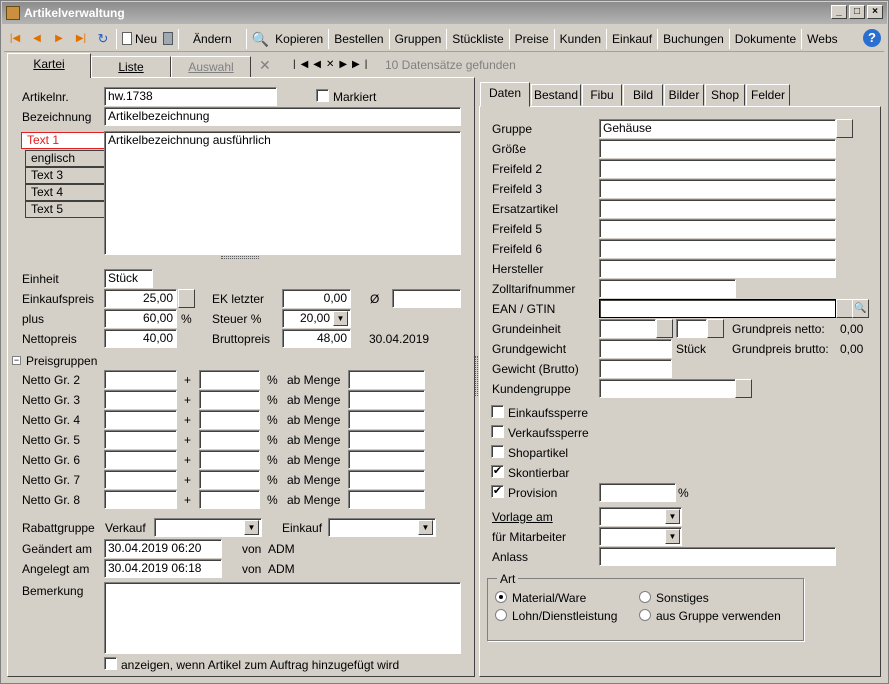 This screenshot has height=684, width=889. What do you see at coordinates (691, 328) in the screenshot?
I see `grundeinheit-input2` at bounding box center [691, 328].